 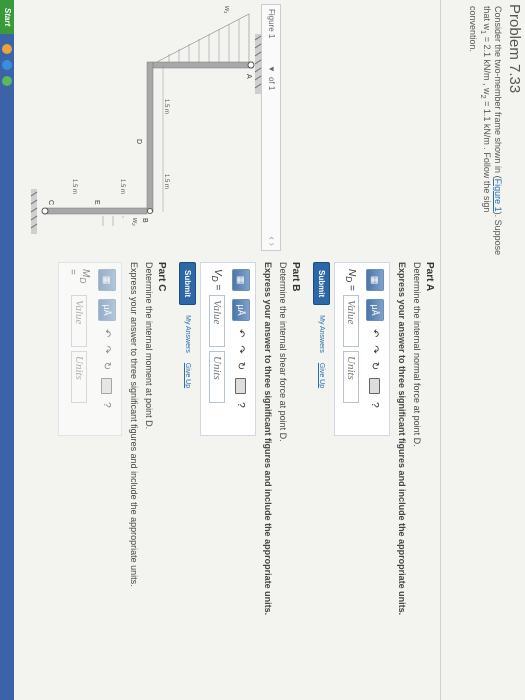 What do you see at coordinates (271, 84) in the screenshot?
I see `figure-pager: of 1` at bounding box center [271, 84].